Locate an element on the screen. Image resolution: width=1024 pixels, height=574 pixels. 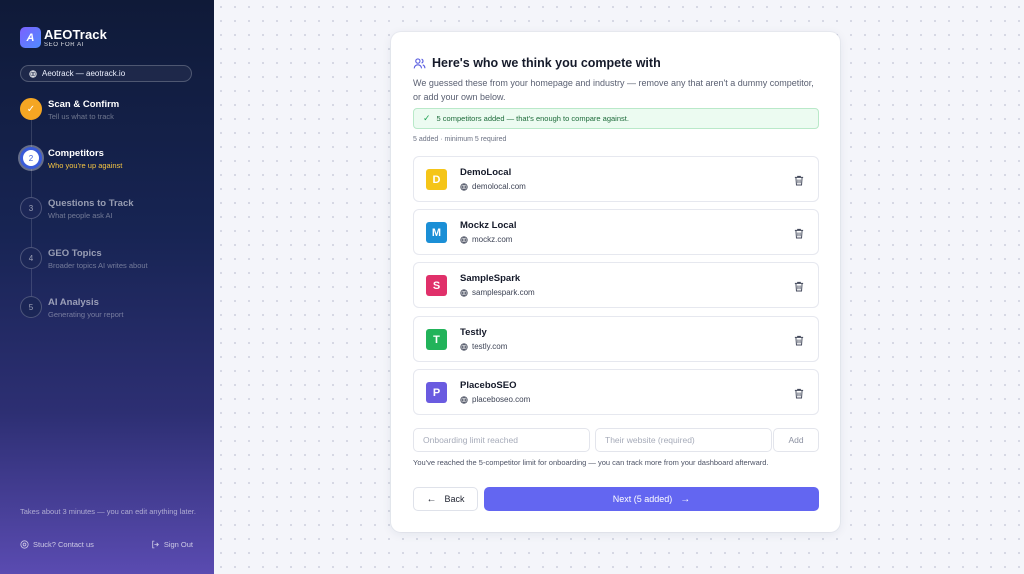
competitor-name: Testly is located at coordinates (473, 332).